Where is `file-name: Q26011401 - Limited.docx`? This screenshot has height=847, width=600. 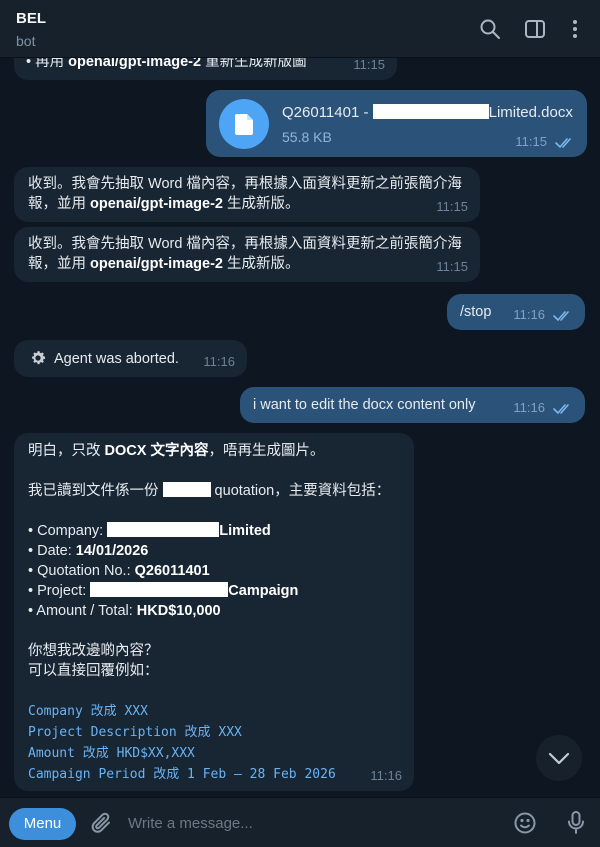
file-name: Q26011401 - Limited.docx is located at coordinates (427, 112).